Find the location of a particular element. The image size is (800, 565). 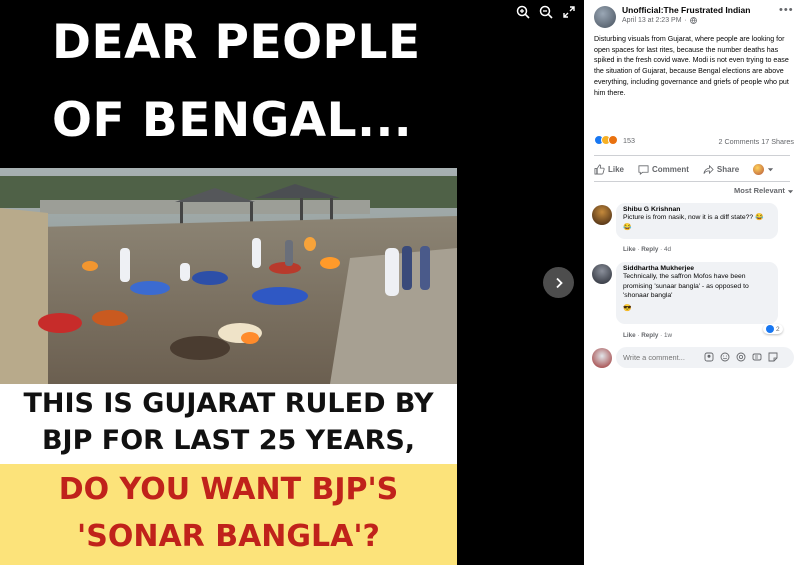

meme-middle-line1: THIS IS GUJARAT RULED BY is located at coordinates (228, 403).